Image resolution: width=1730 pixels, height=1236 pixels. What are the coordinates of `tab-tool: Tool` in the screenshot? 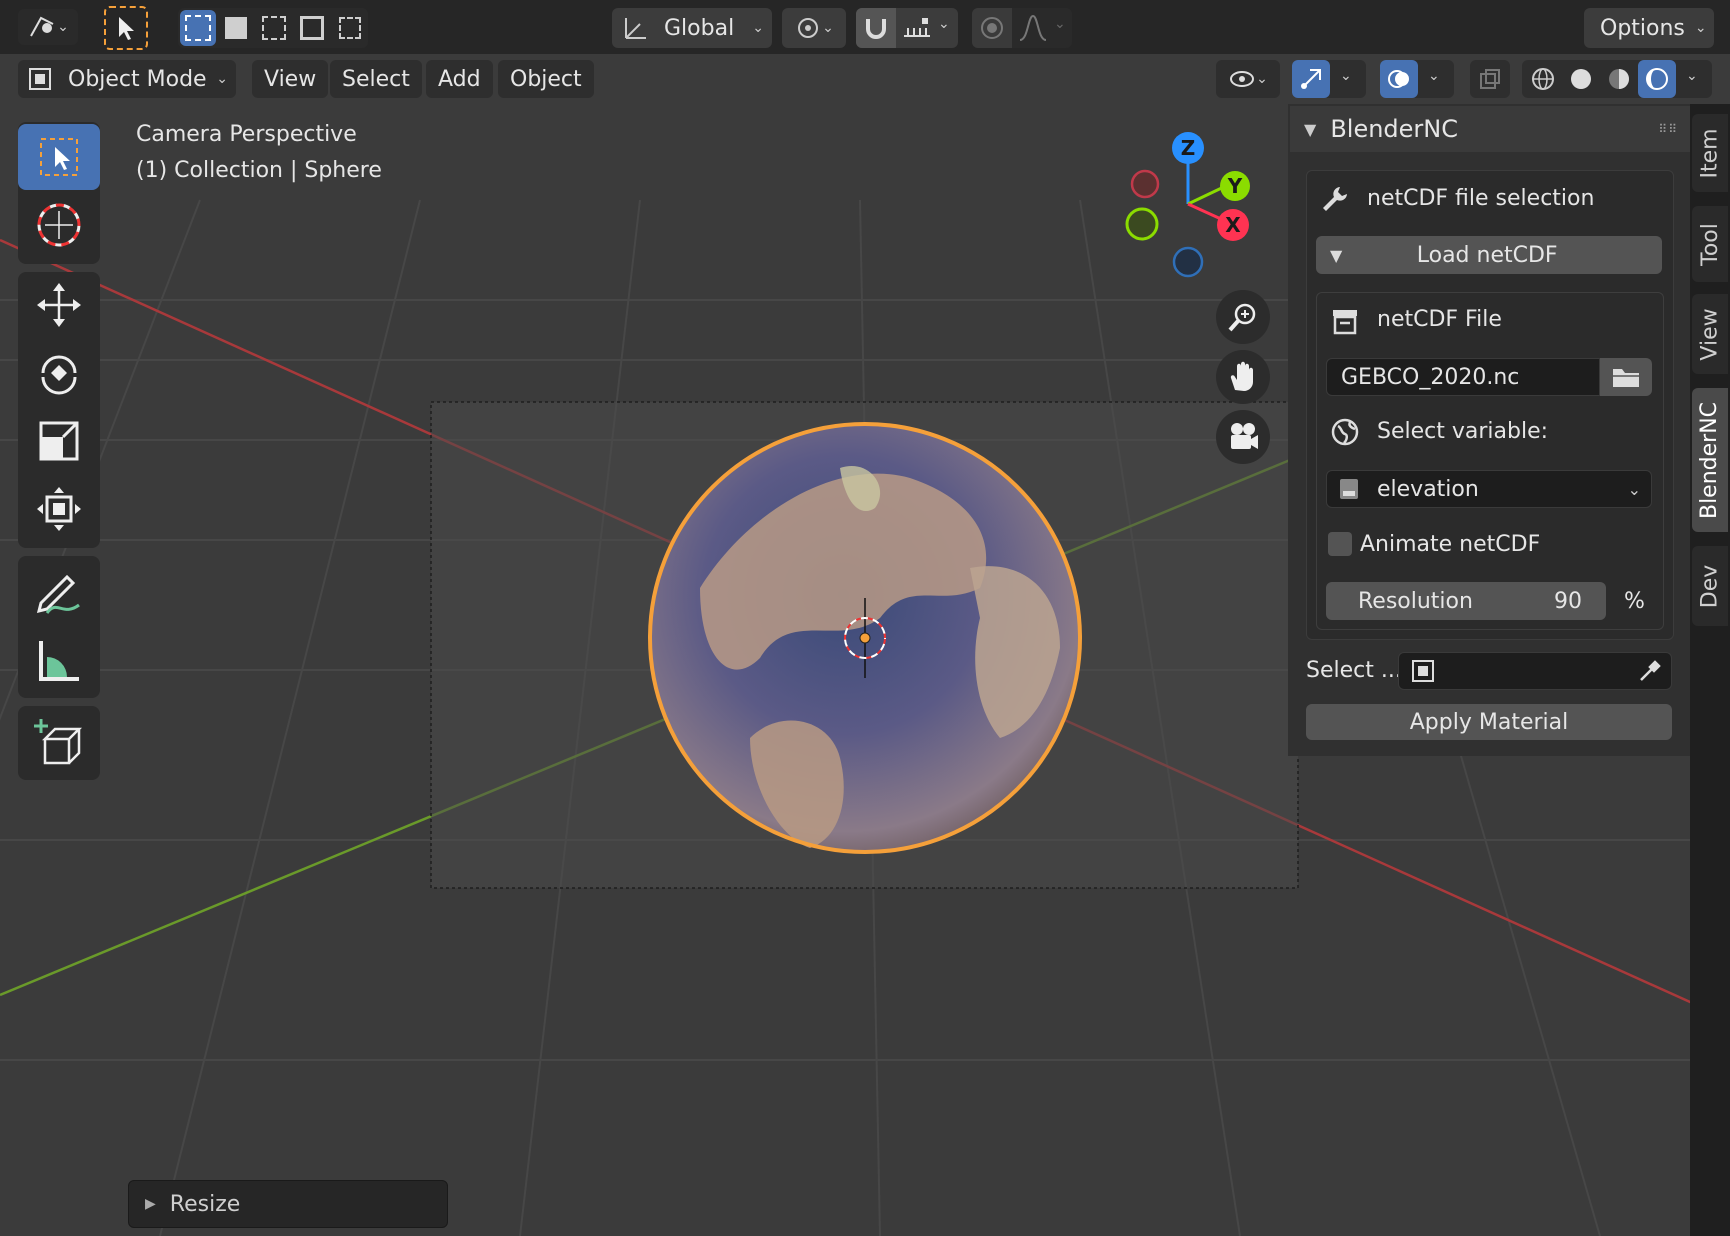 It's located at (1710, 244).